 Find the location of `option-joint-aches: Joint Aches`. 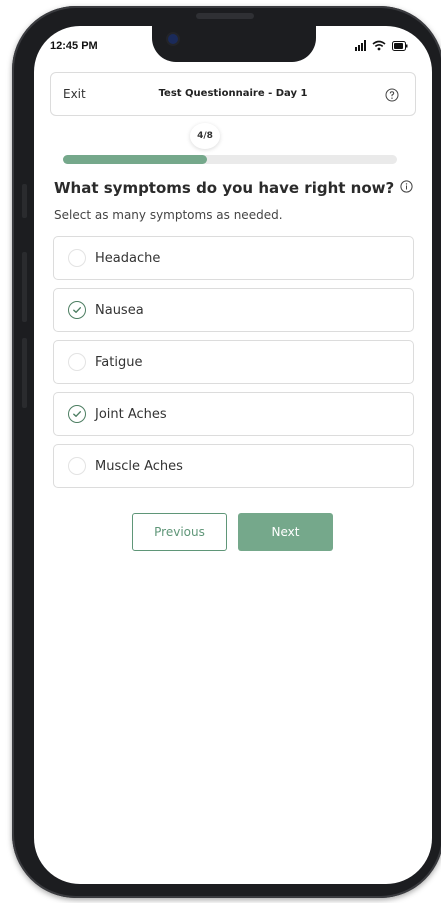

option-joint-aches: Joint Aches is located at coordinates (233, 414).